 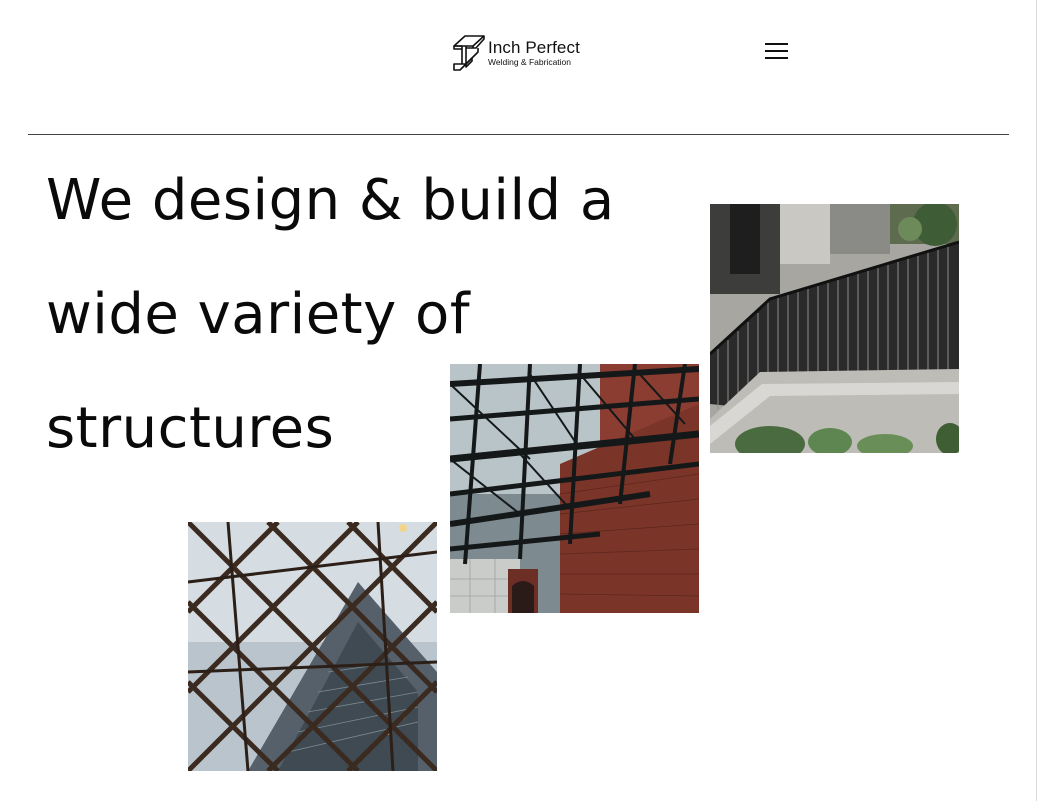 I want to click on i-beam-icon, so click(x=469, y=53).